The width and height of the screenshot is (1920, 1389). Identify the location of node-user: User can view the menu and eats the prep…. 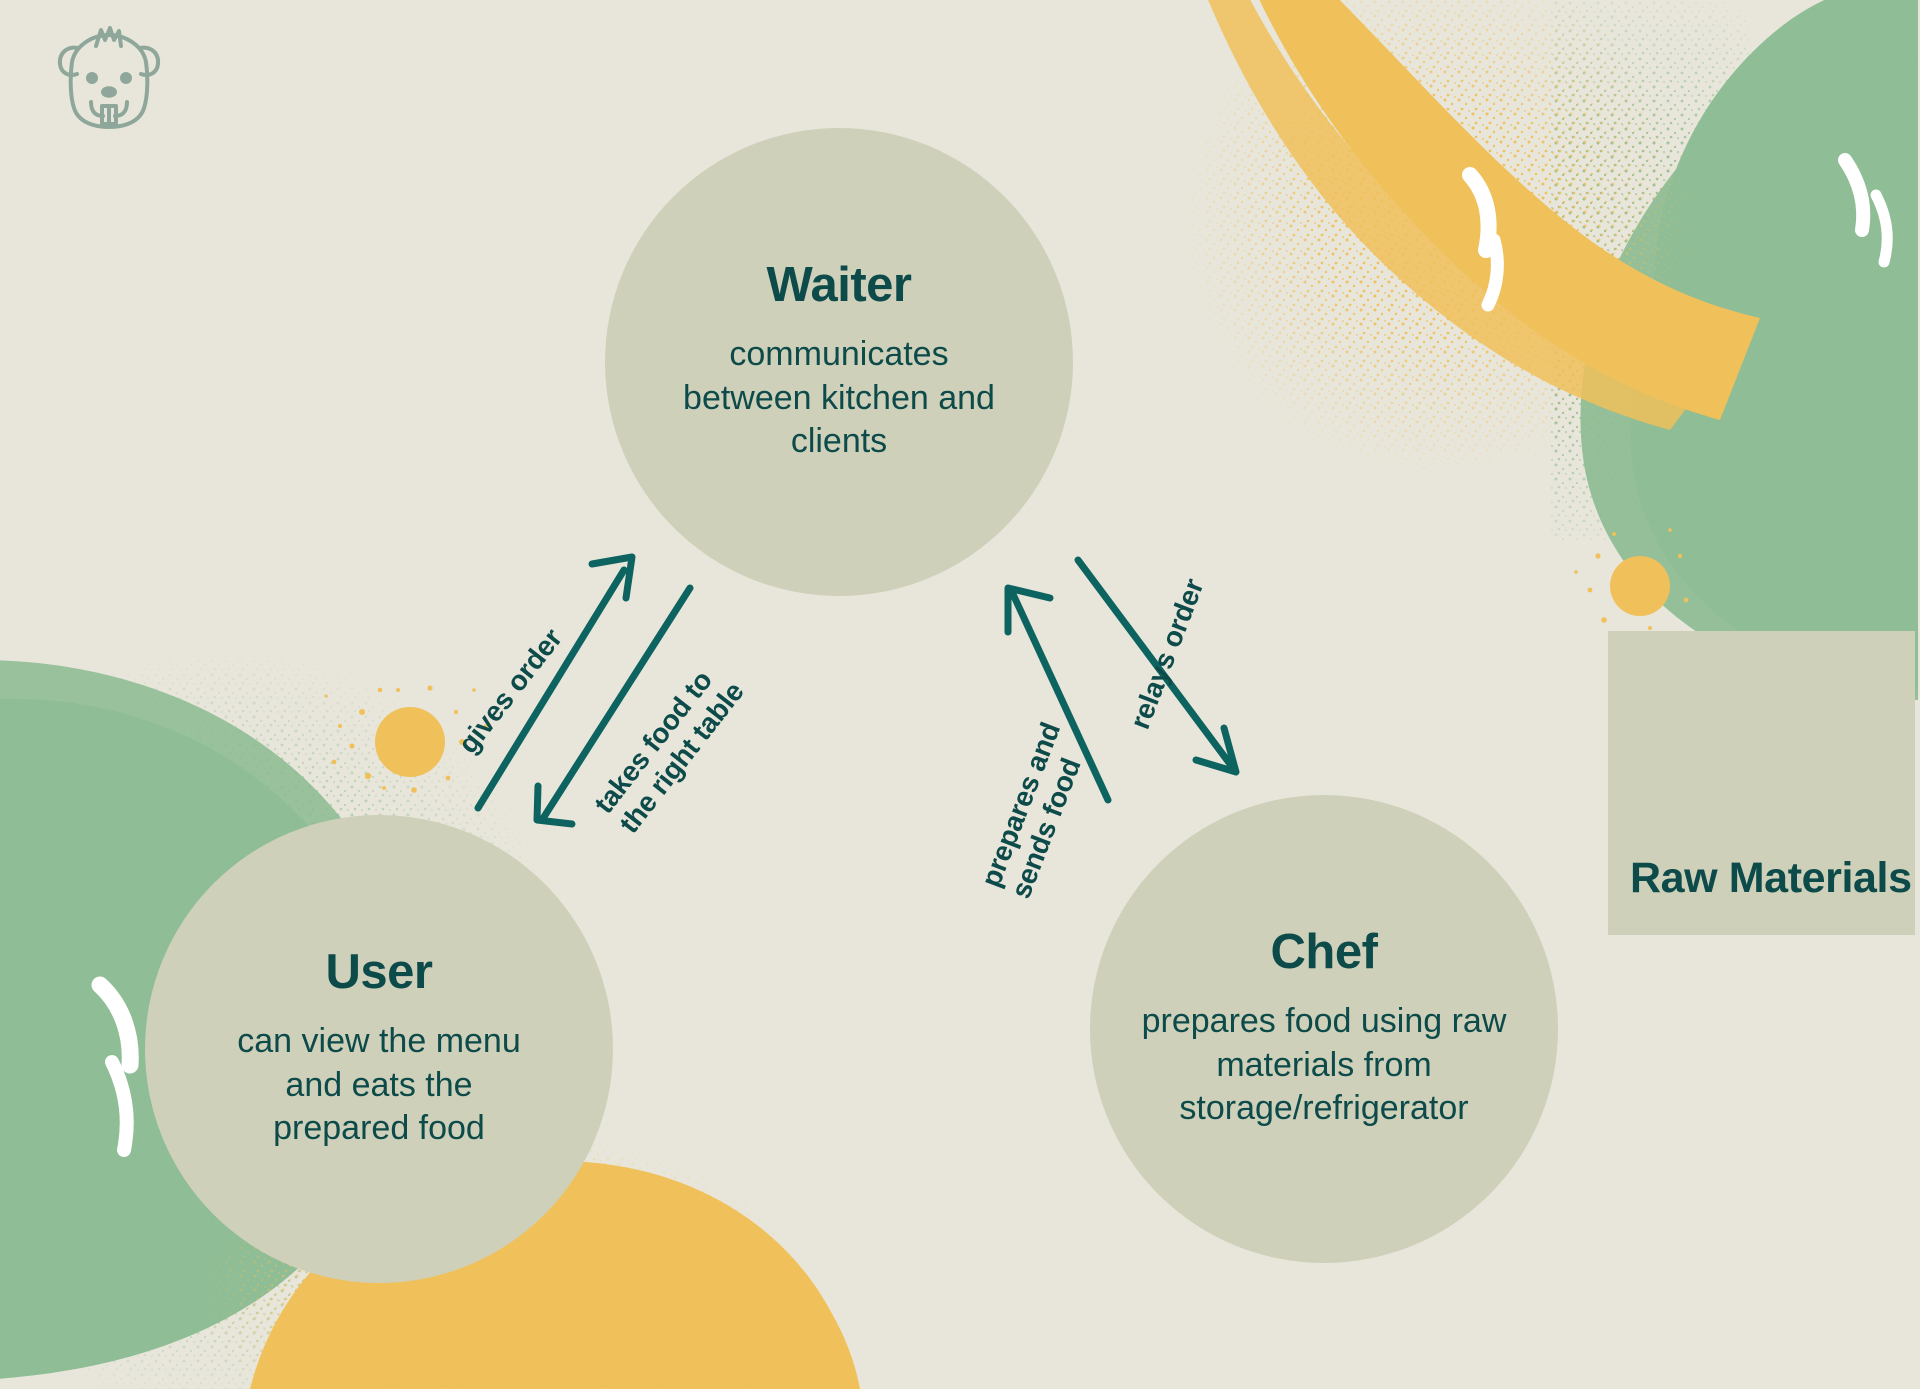
(379, 1049).